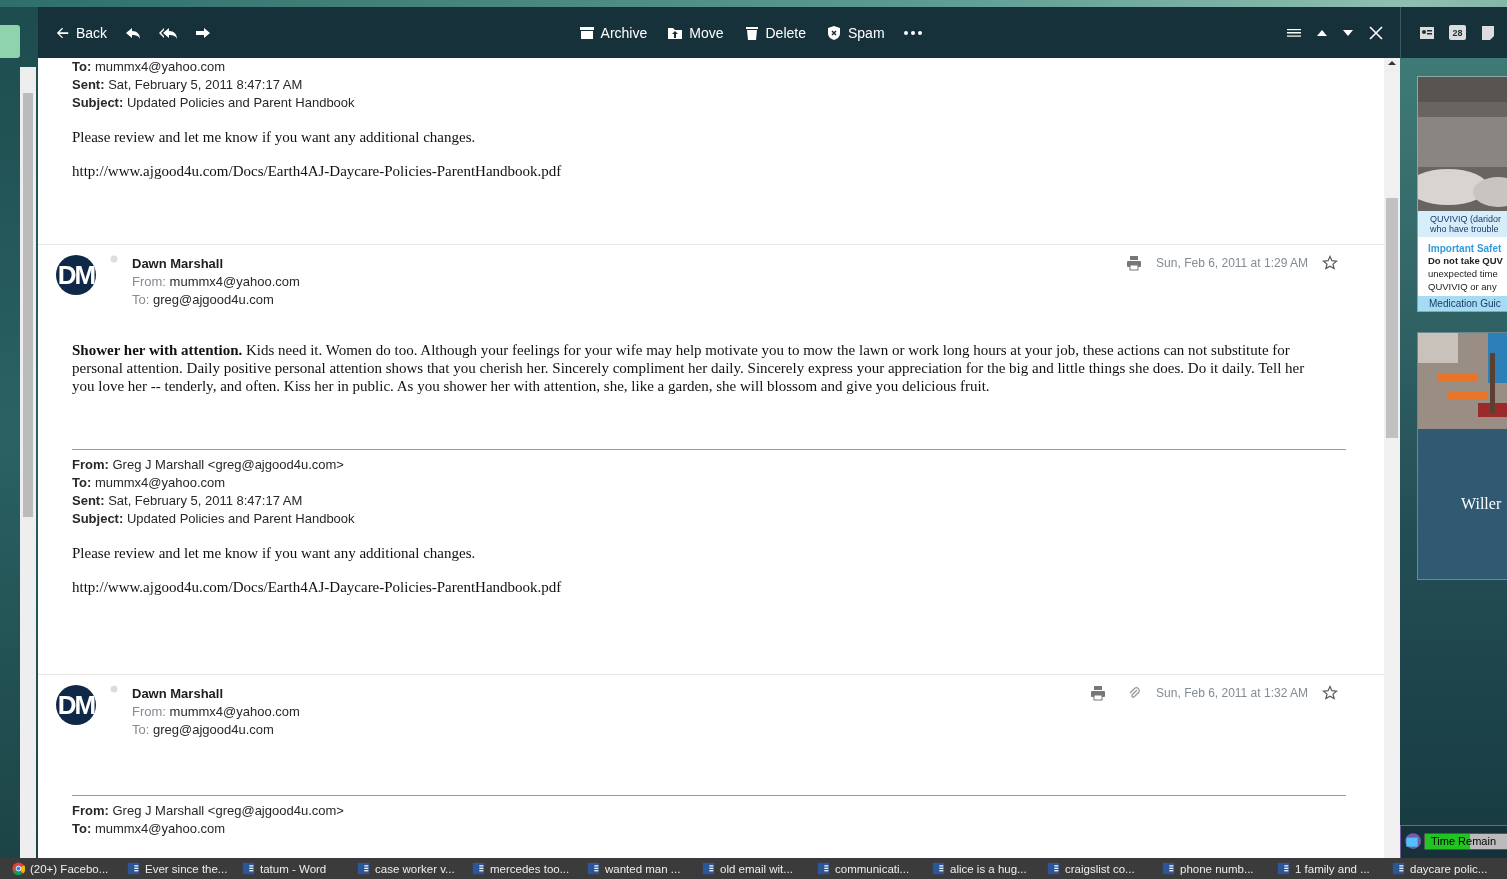 The height and width of the screenshot is (879, 1507). Describe the element at coordinates (751, 32) in the screenshot. I see `trash-icon` at that location.